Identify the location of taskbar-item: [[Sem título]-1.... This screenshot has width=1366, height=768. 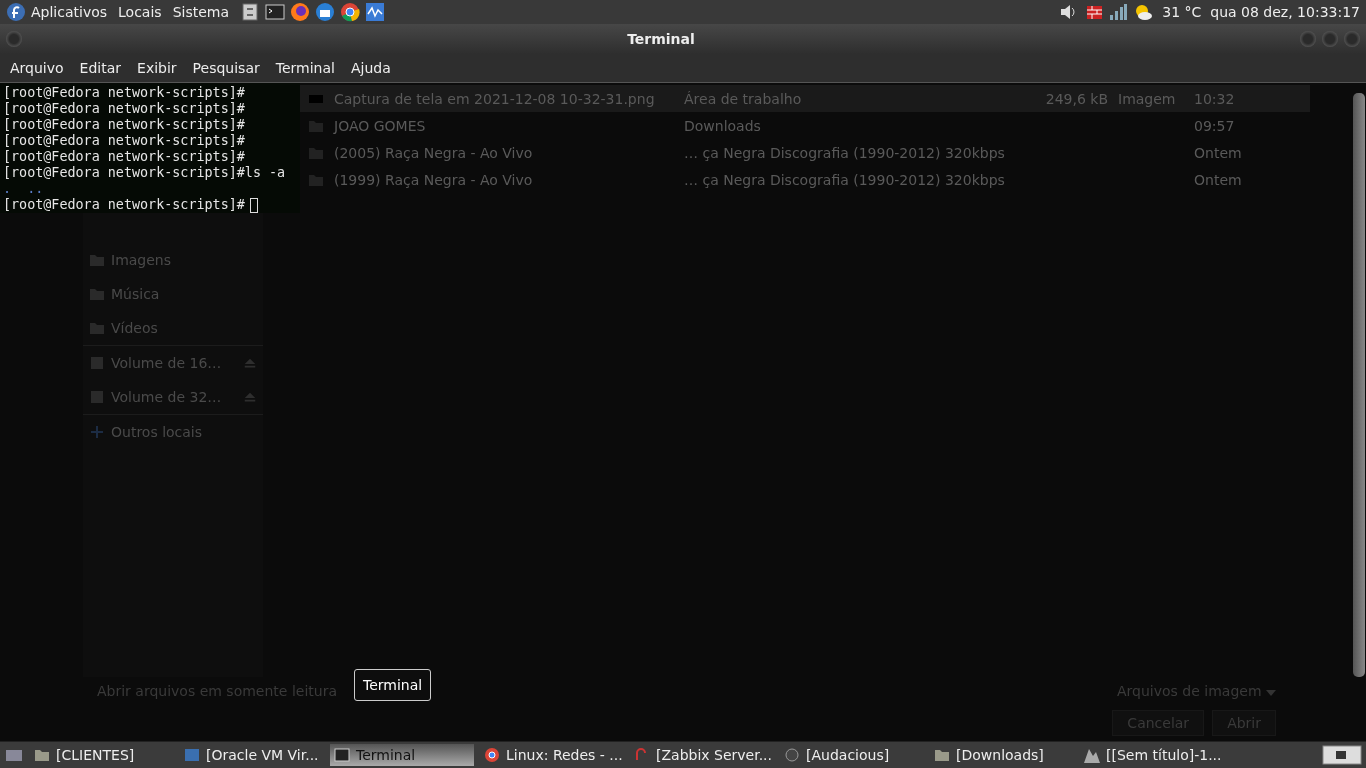
(1152, 755).